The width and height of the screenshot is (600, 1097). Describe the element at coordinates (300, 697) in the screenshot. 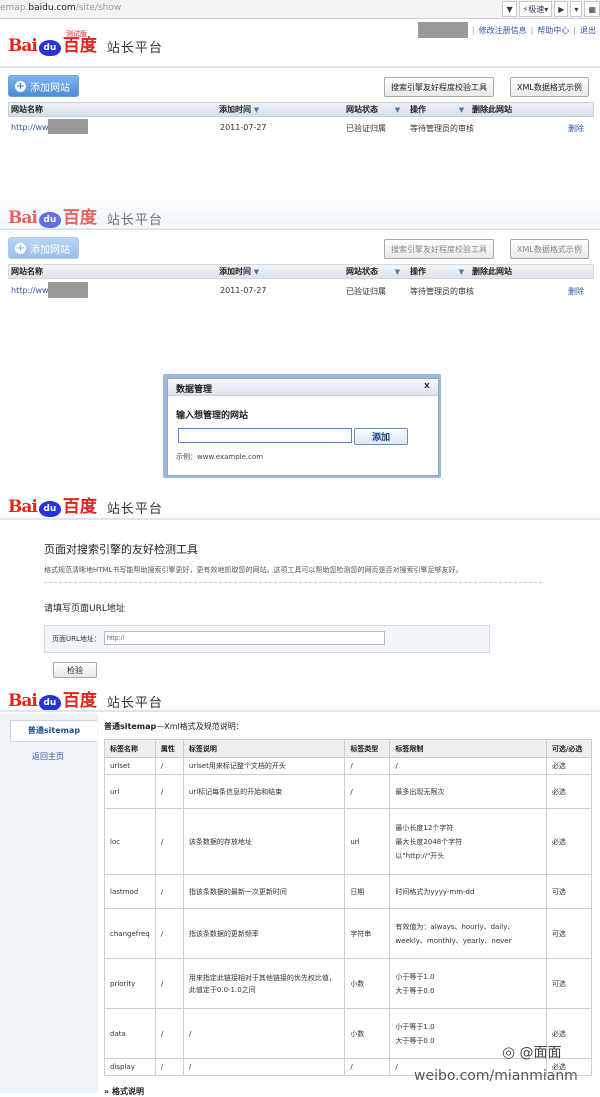

I see `header-4: Bai du 百度 站长平台` at that location.